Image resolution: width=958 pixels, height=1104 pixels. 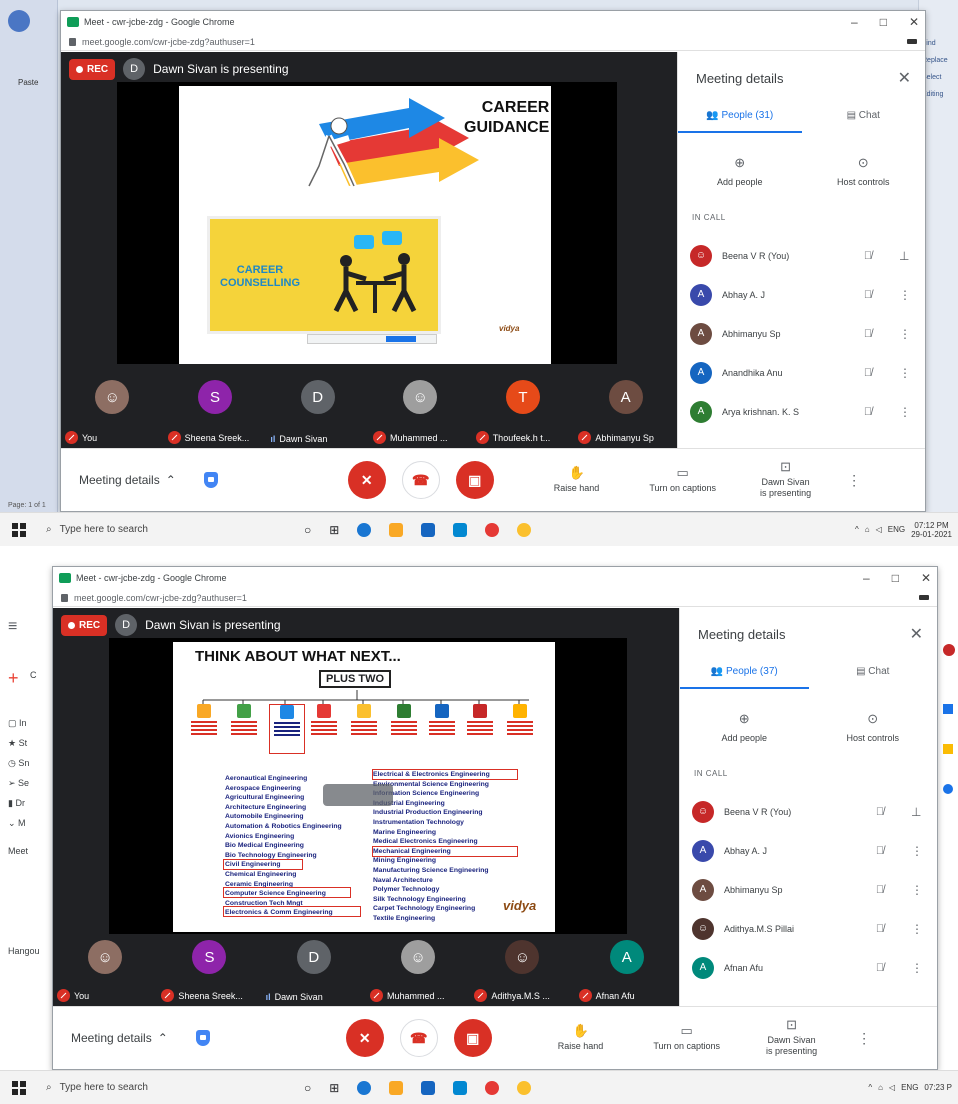 I want to click on tray-chevron-icon: ^, so click(x=857, y=529).